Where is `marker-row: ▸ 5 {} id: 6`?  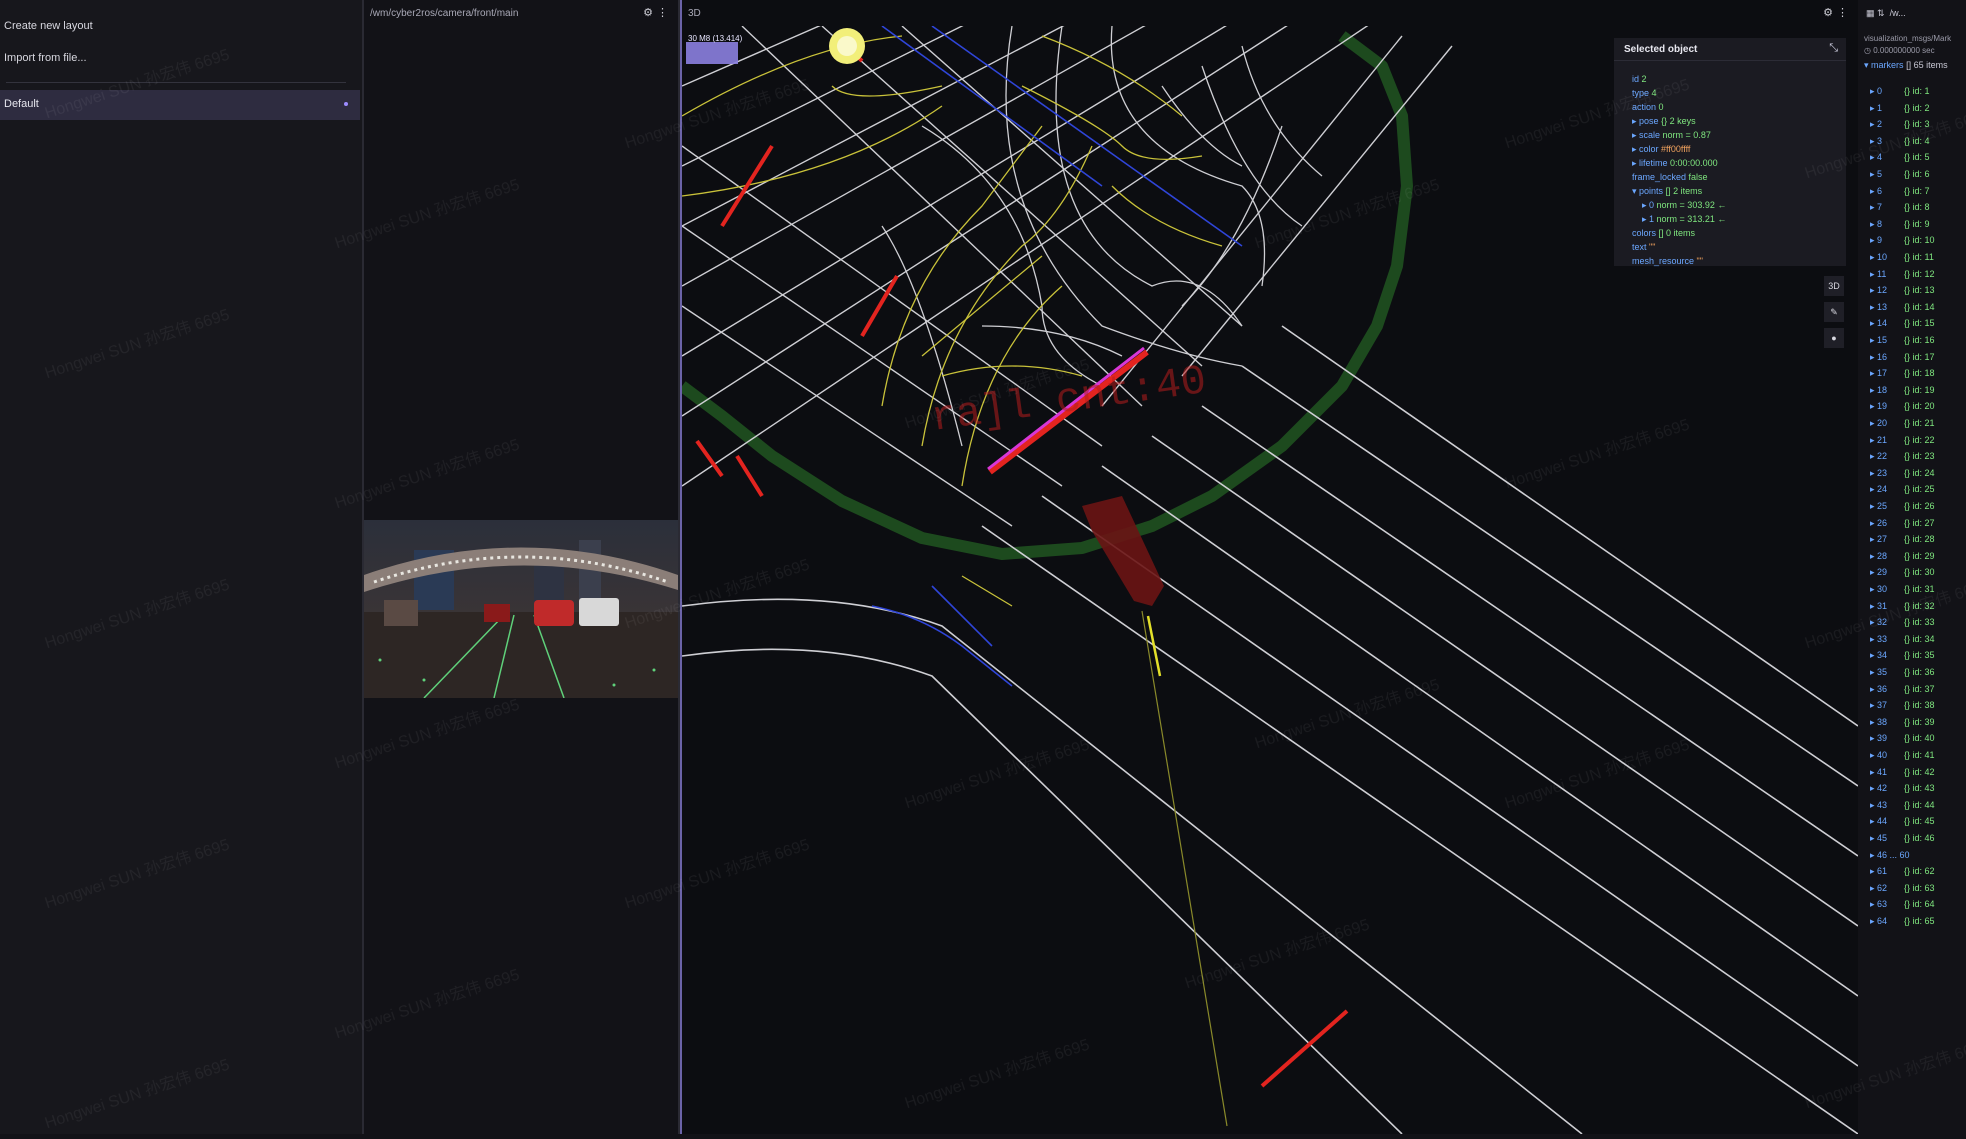
marker-row: ▸ 5 {} id: 6 is located at coordinates (1900, 174).